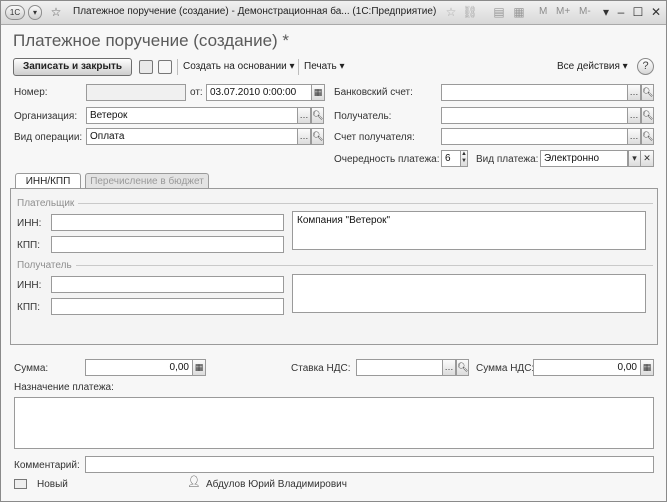  Describe the element at coordinates (276, 484) in the screenshot. I see `responsible-user: Абдулов Юрий Владимирович` at that location.